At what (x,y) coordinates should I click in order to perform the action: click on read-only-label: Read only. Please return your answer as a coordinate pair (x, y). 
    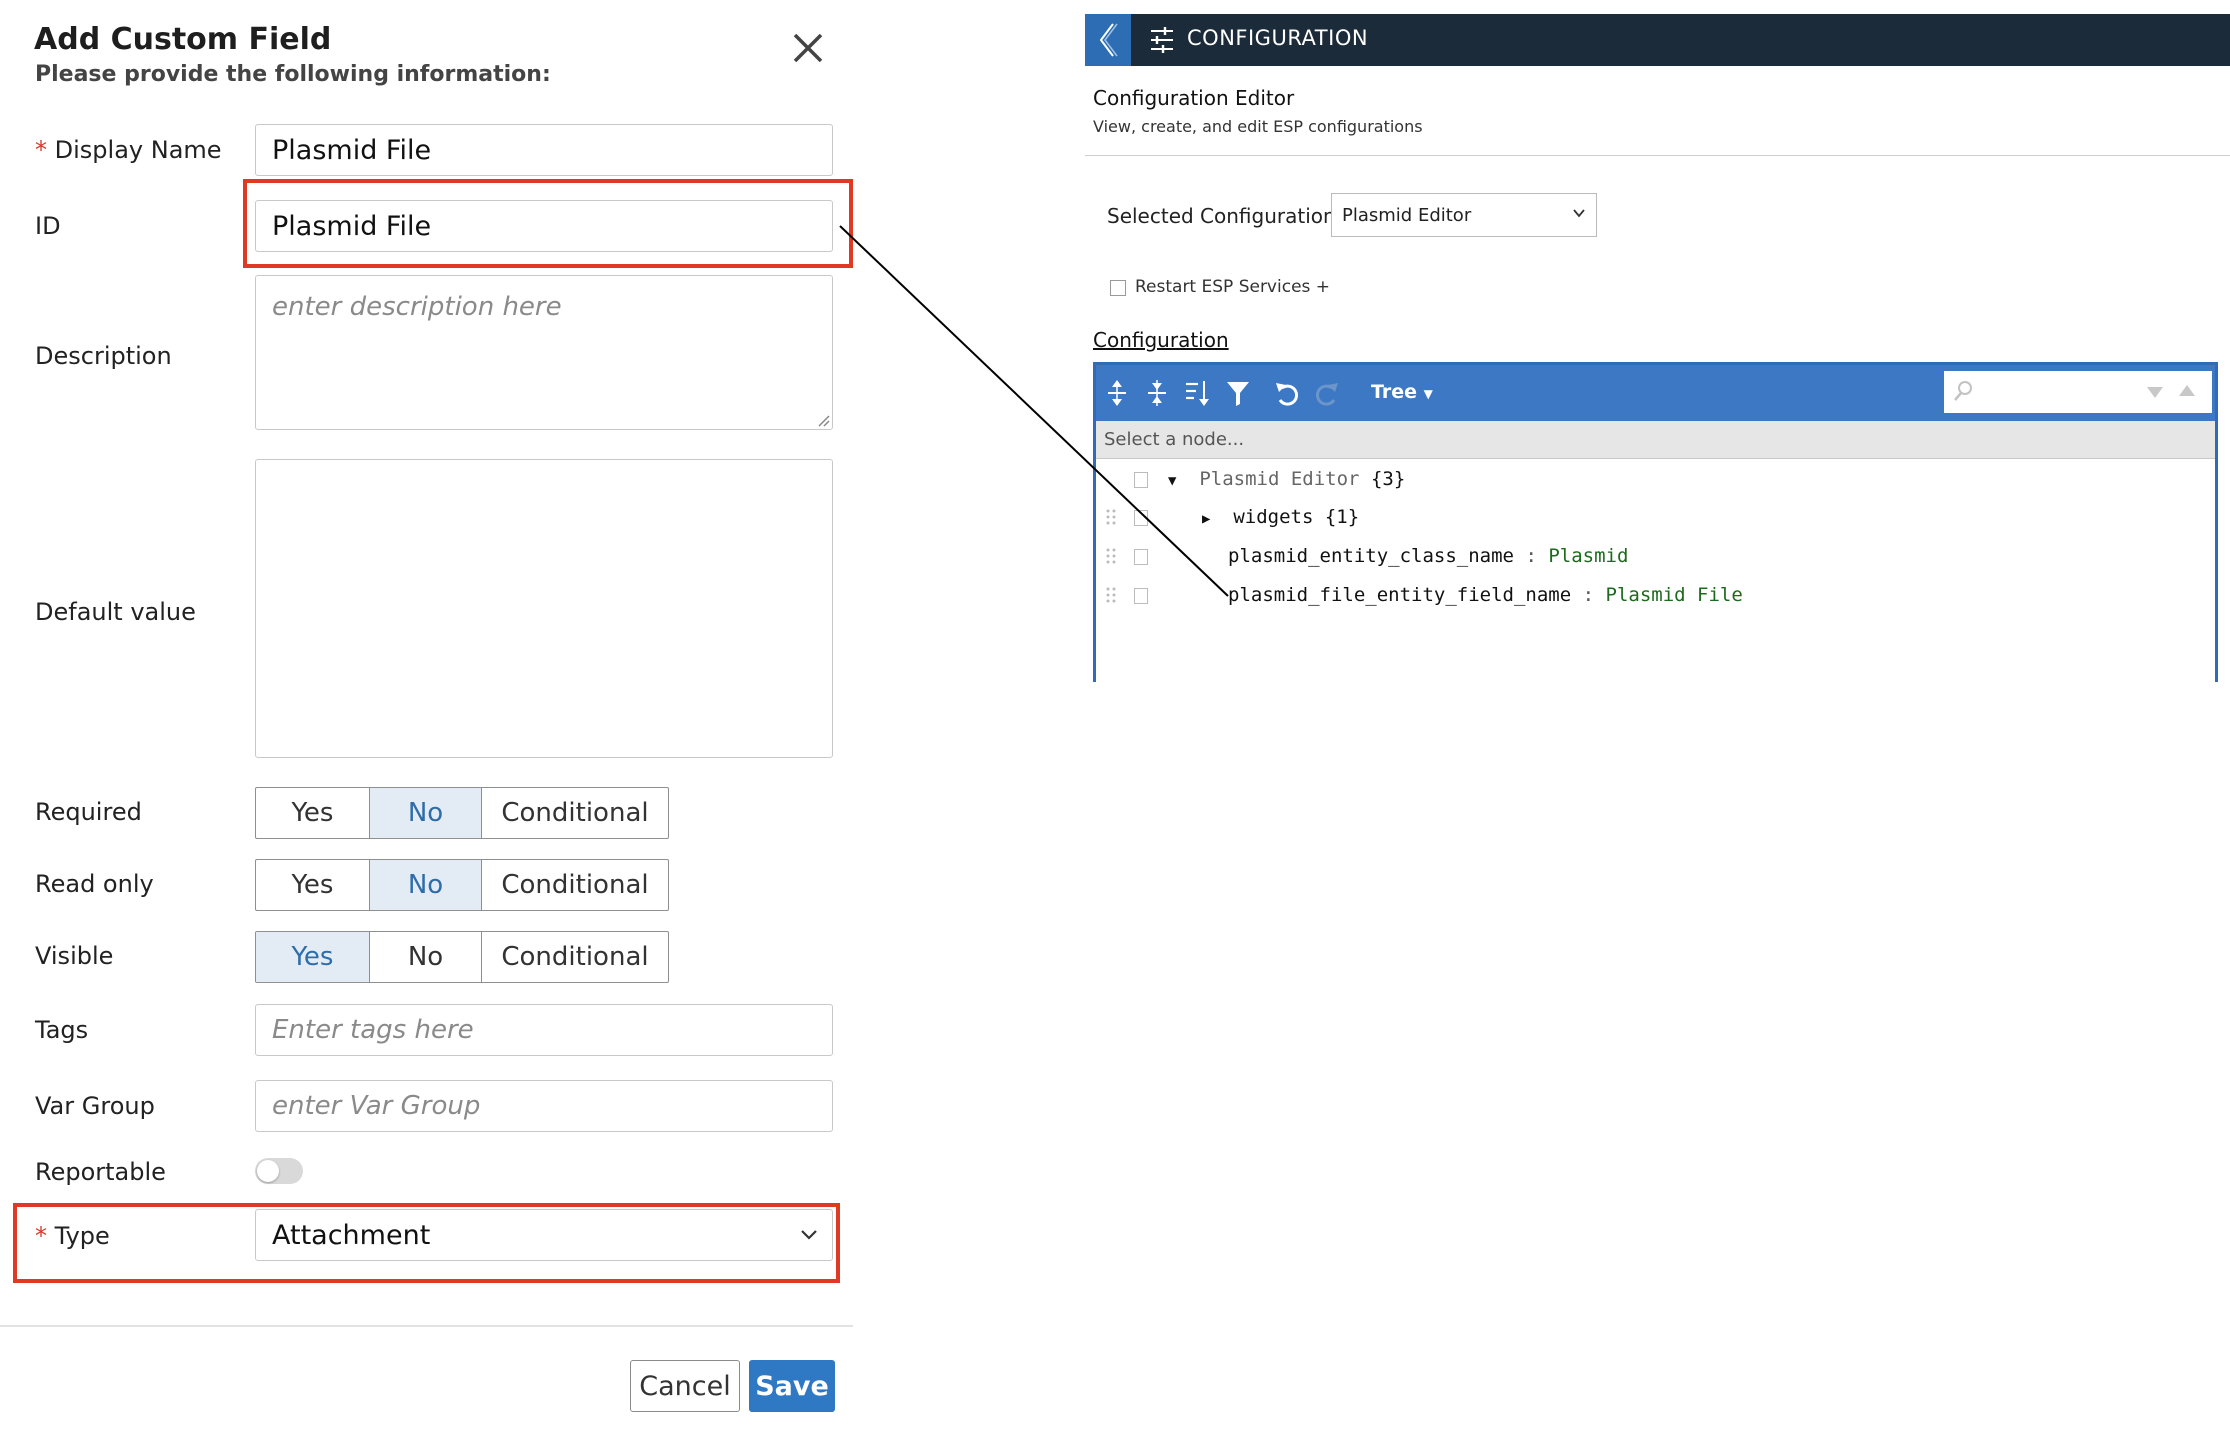
    Looking at the image, I should click on (94, 884).